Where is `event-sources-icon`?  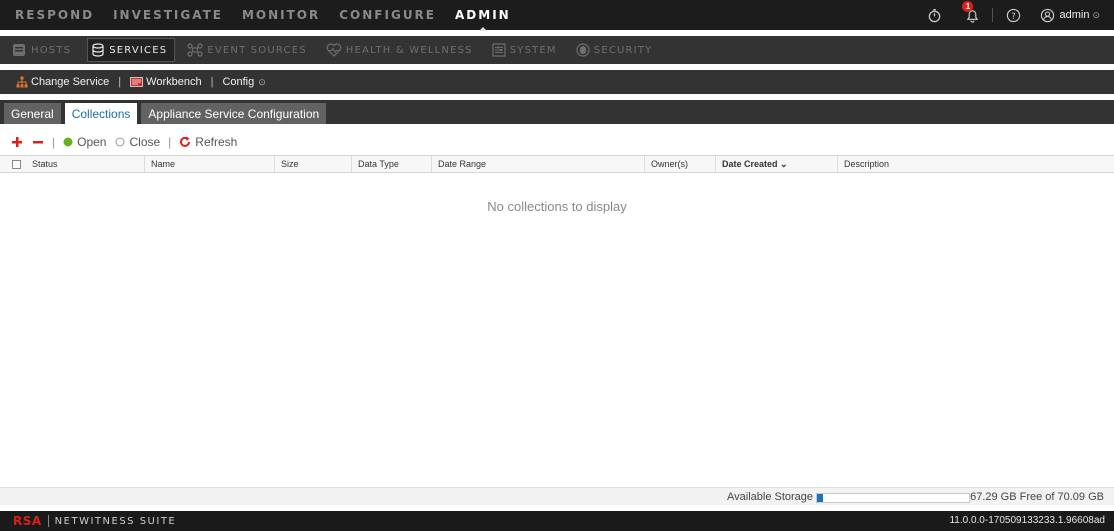
event-sources-icon is located at coordinates (195, 50).